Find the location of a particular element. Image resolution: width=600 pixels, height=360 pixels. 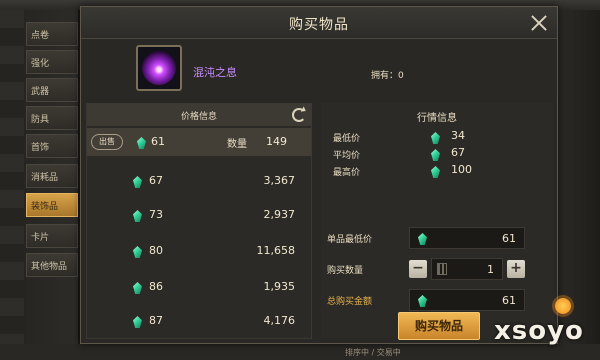

unit-min-price-box: 61 is located at coordinates (467, 238).